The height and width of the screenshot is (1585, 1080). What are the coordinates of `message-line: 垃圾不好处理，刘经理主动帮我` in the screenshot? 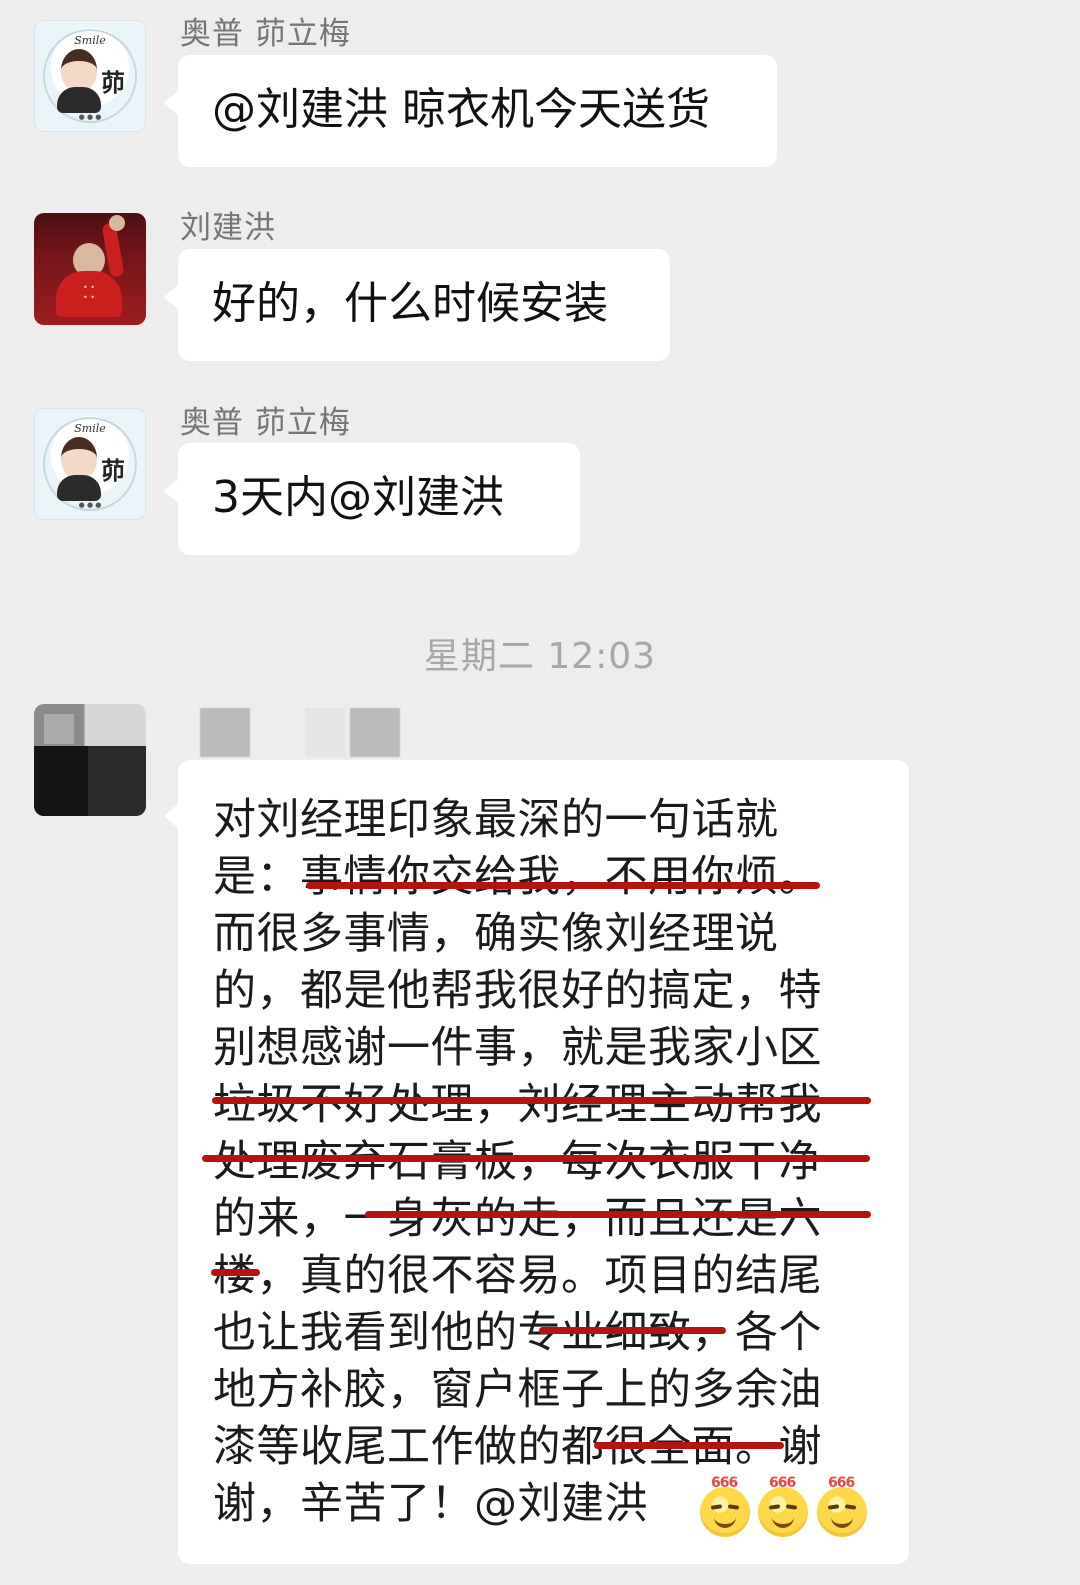 It's located at (517, 1105).